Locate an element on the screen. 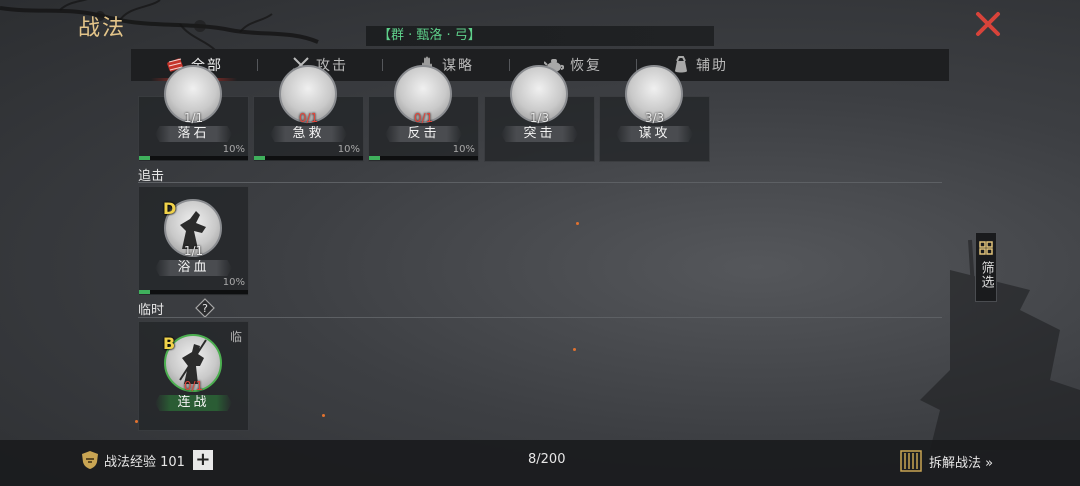 The image size is (1080, 486). disassemble-button: 拆解战法 » is located at coordinates (945, 461).